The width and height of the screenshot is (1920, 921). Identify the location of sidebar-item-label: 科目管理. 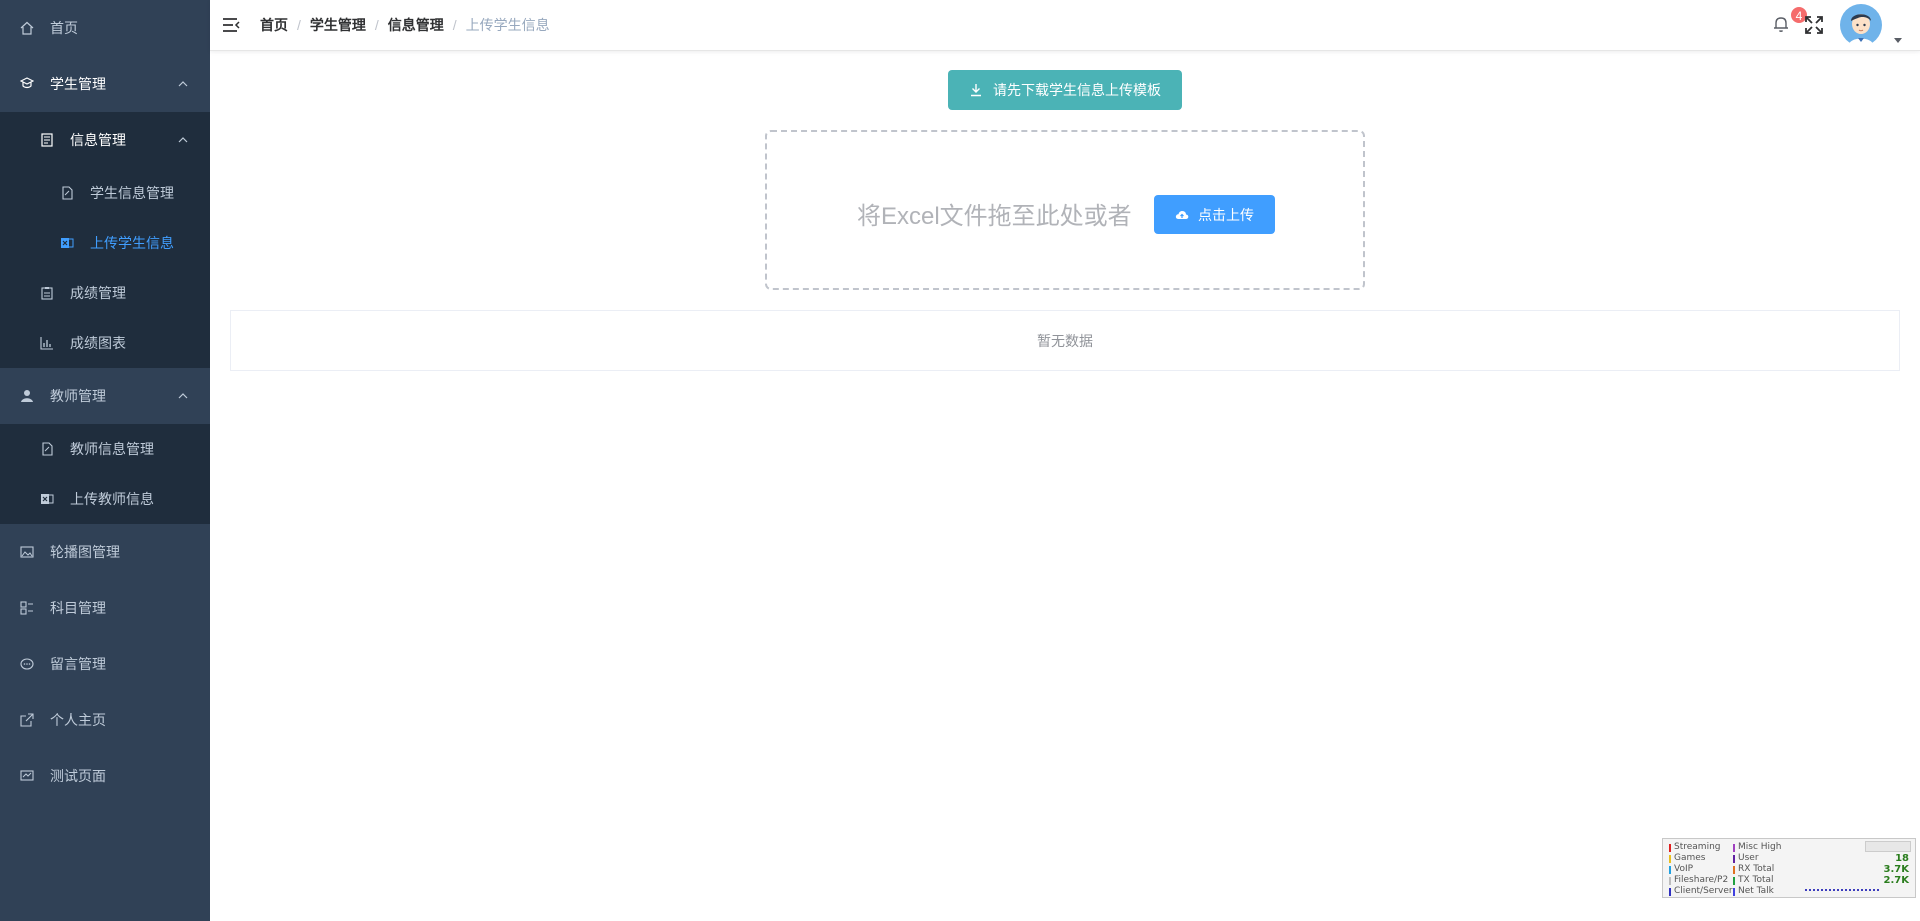
(78, 608).